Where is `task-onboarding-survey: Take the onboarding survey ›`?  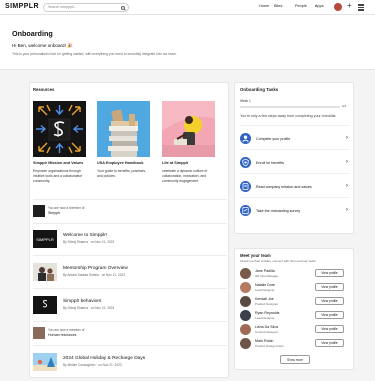 task-onboarding-survey: Take the onboarding survey › is located at coordinates (295, 211).